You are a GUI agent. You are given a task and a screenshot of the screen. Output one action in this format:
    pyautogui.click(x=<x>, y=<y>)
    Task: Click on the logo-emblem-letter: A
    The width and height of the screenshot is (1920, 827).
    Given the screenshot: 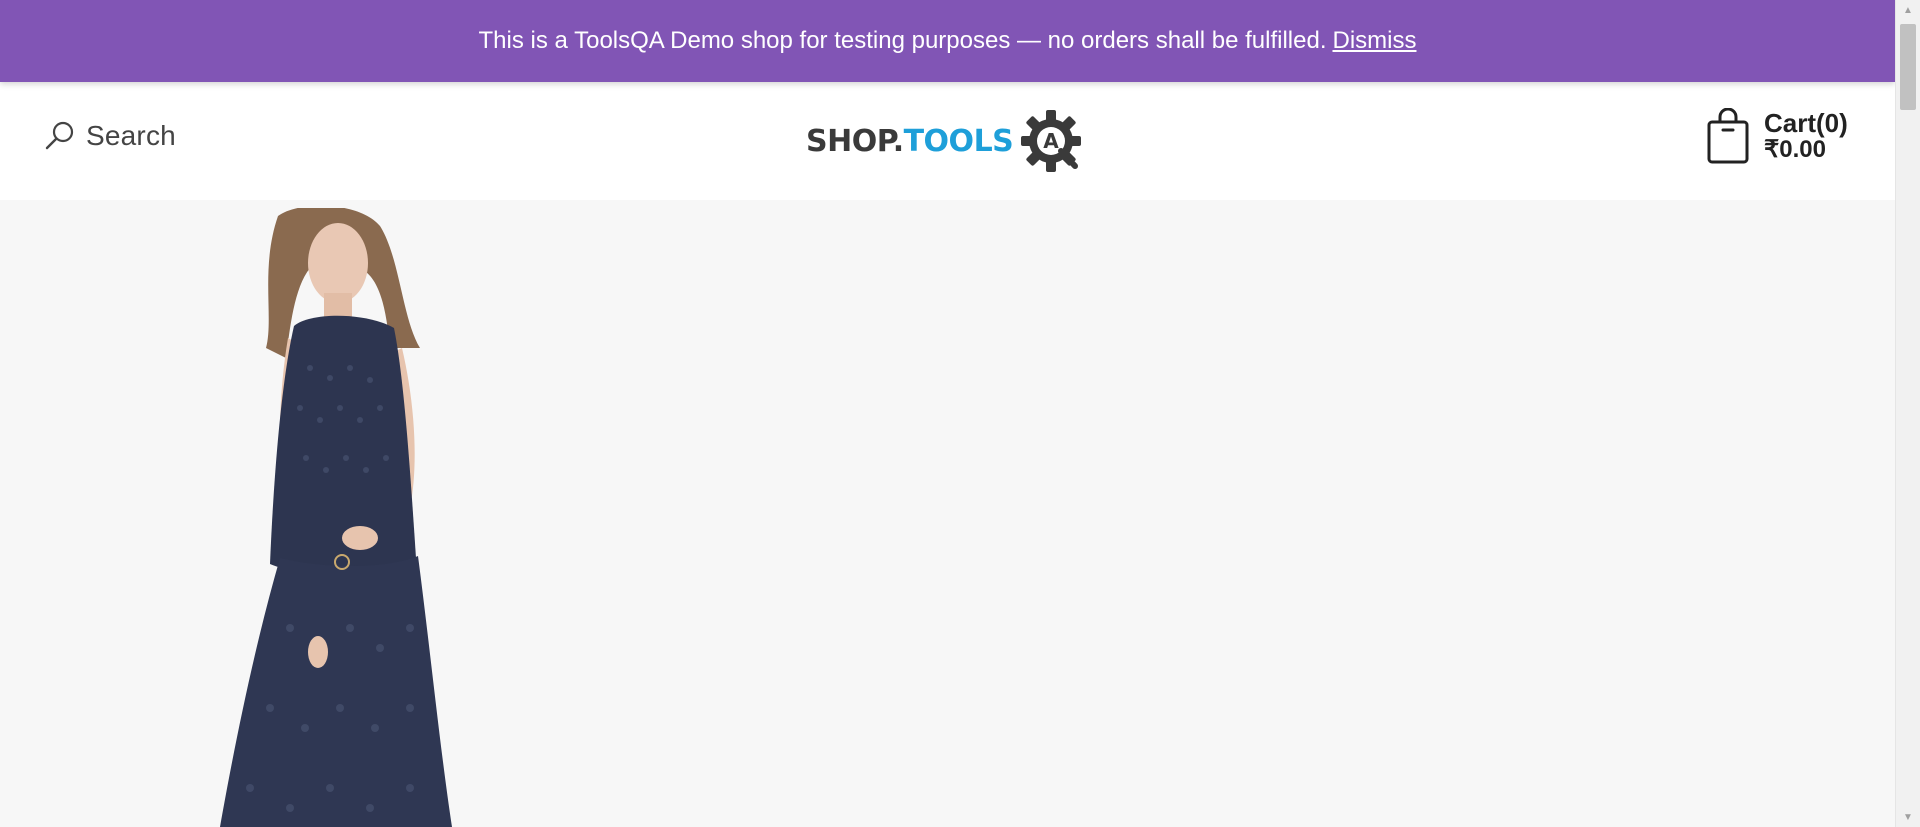 What is the action you would take?
    pyautogui.click(x=1052, y=141)
    